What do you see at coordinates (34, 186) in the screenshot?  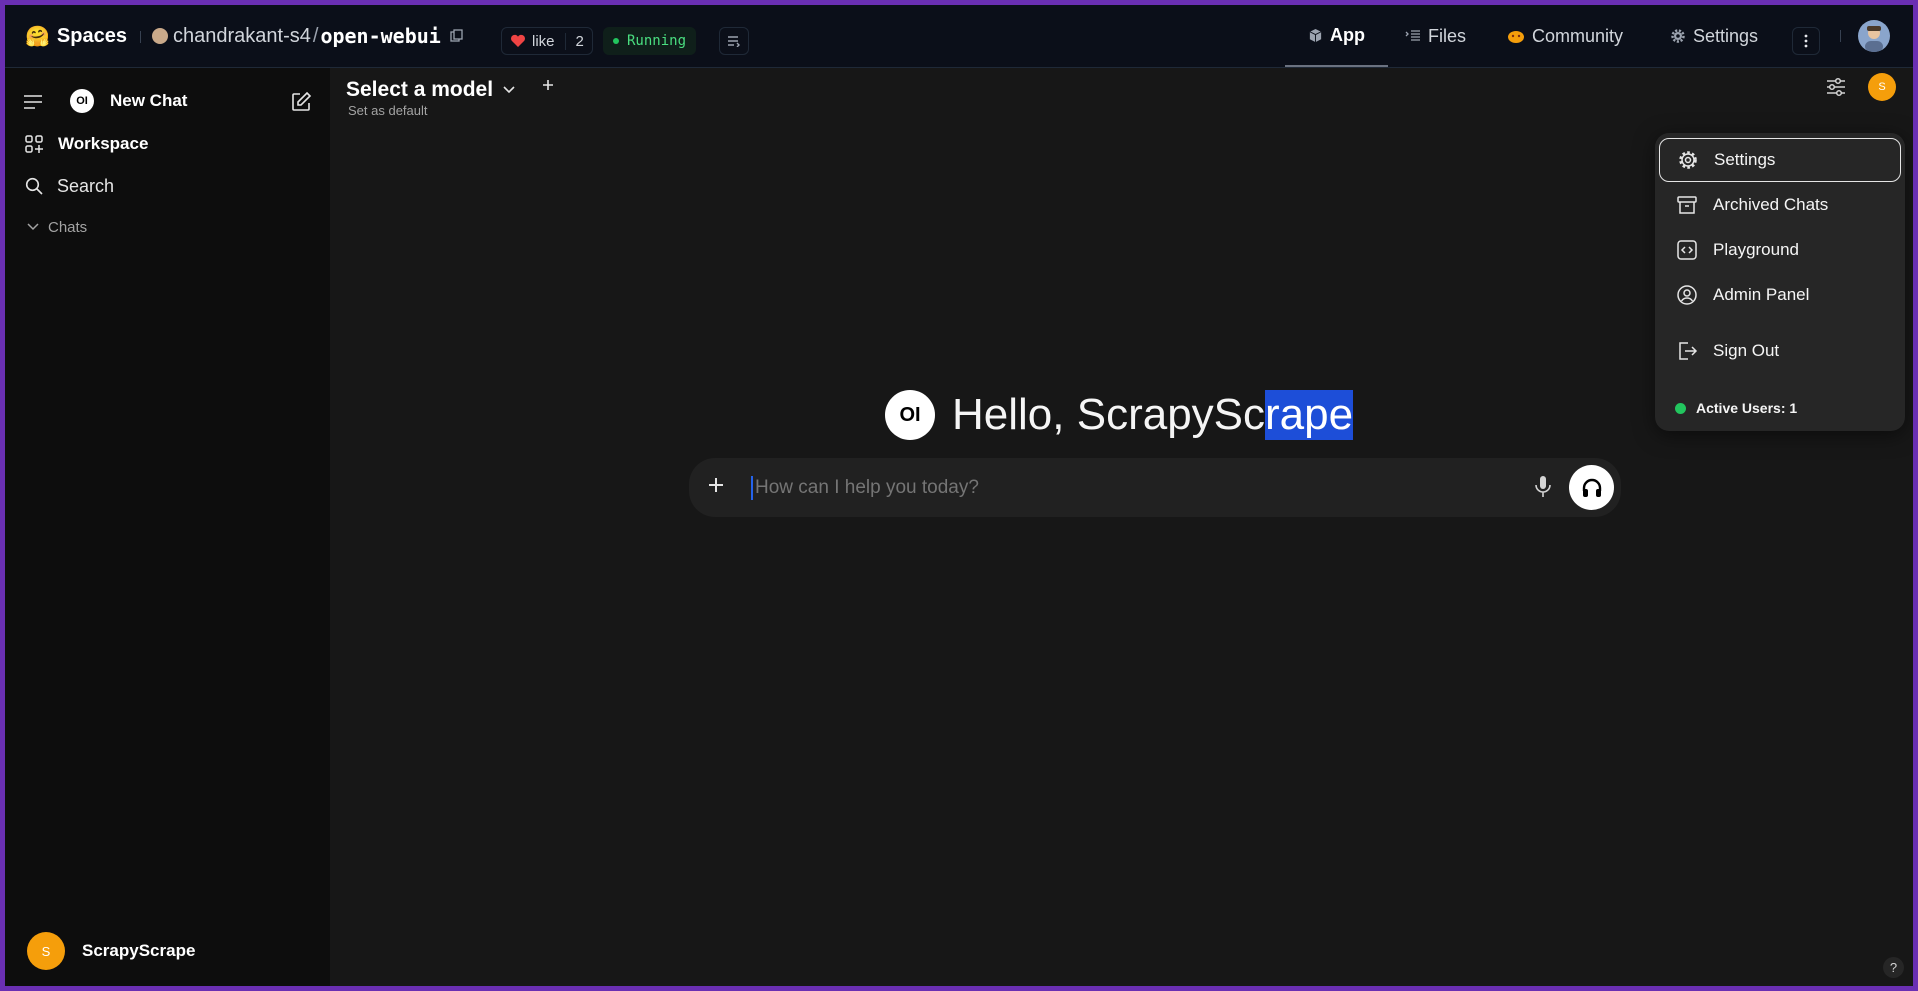 I see `search-icon` at bounding box center [34, 186].